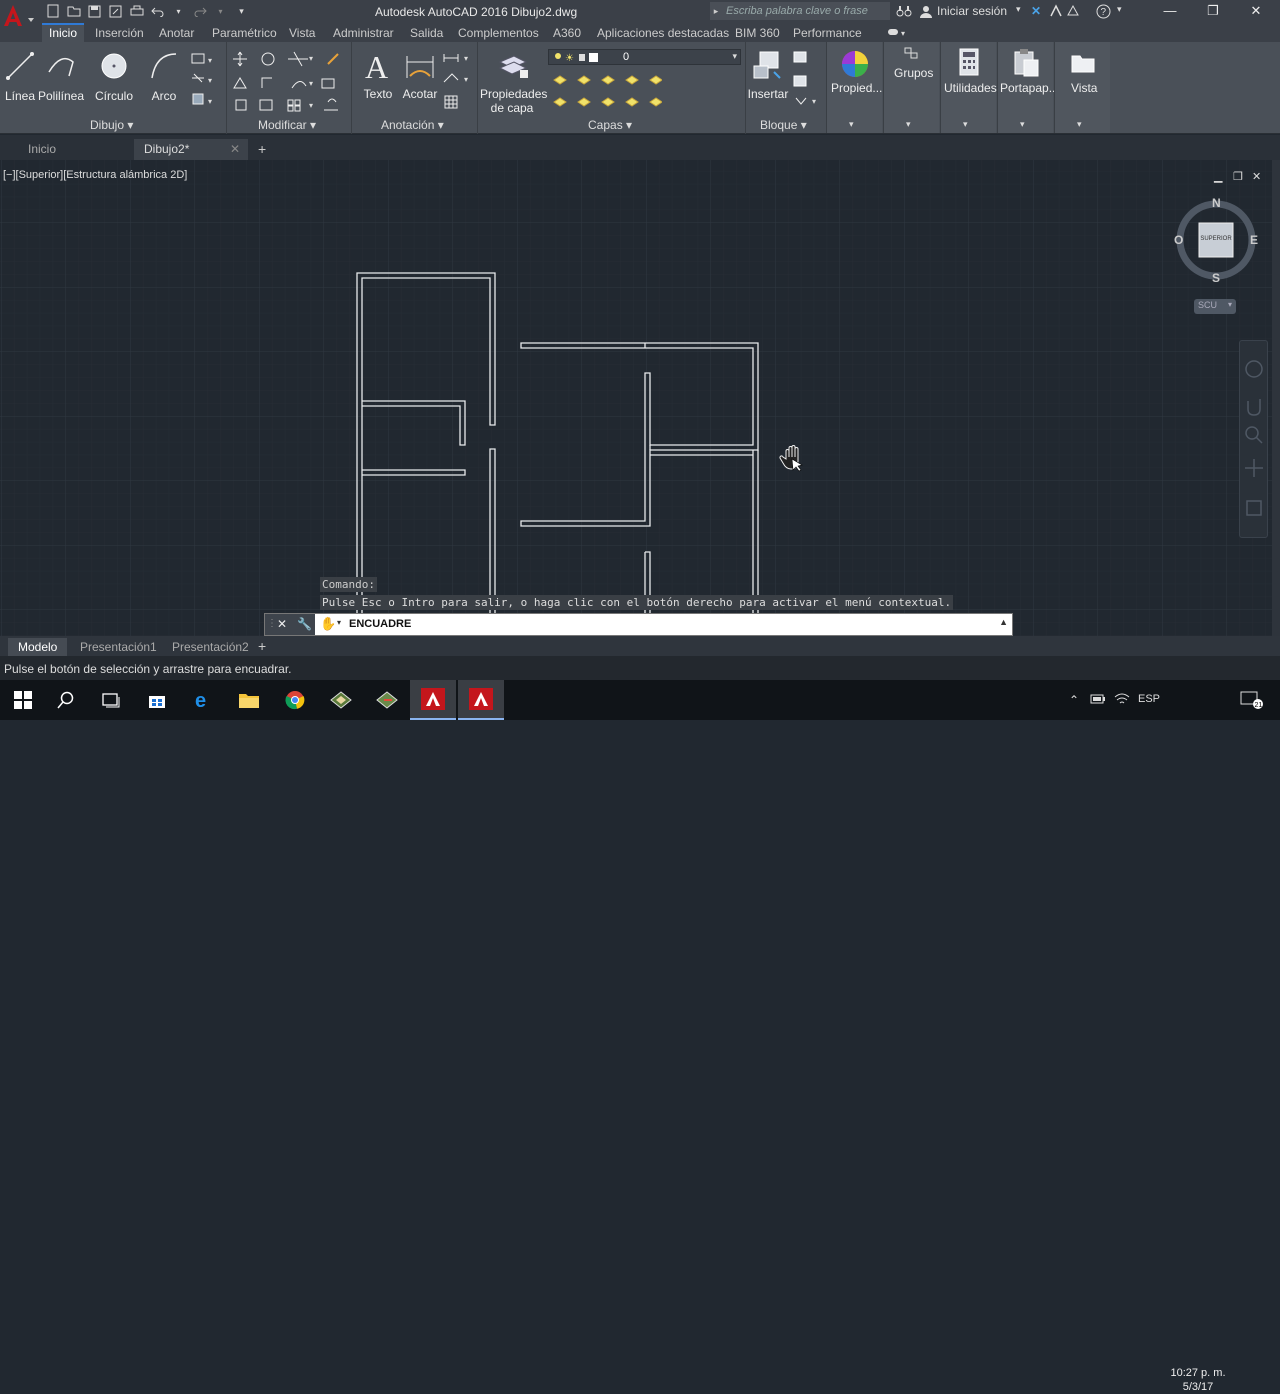  I want to click on grip-icon: ⋮, so click(272, 623).